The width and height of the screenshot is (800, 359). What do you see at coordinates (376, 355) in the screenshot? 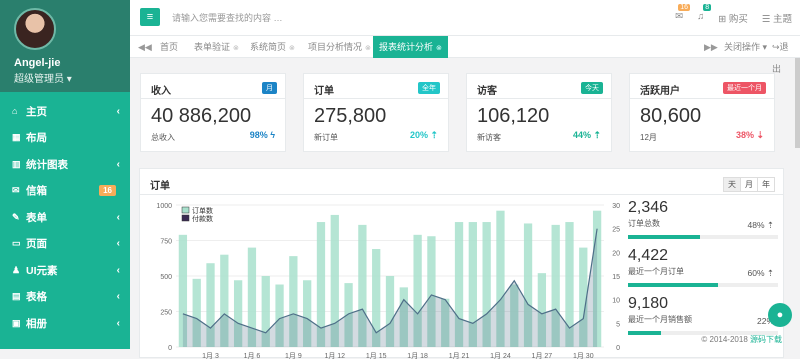
I see `x-tick-label: 1月 15` at bounding box center [376, 355].